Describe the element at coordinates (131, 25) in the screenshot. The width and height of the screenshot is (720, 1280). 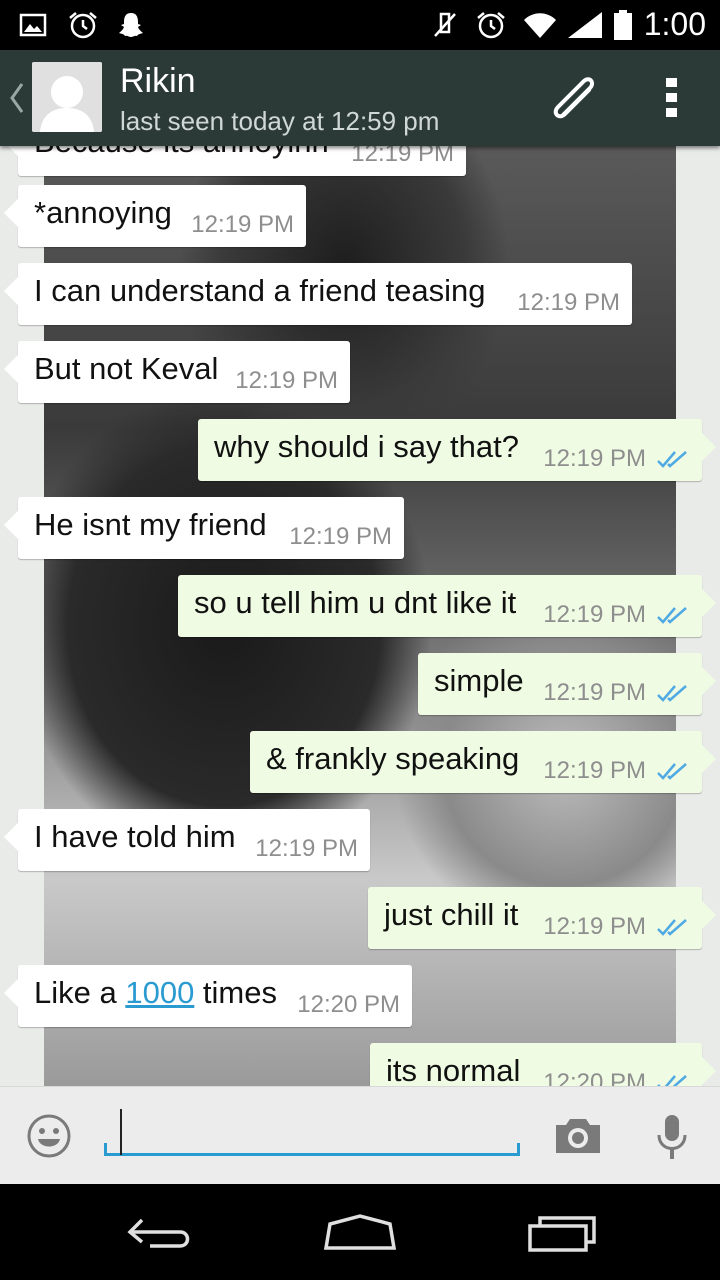
I see `snapchat-notification-icon` at that location.